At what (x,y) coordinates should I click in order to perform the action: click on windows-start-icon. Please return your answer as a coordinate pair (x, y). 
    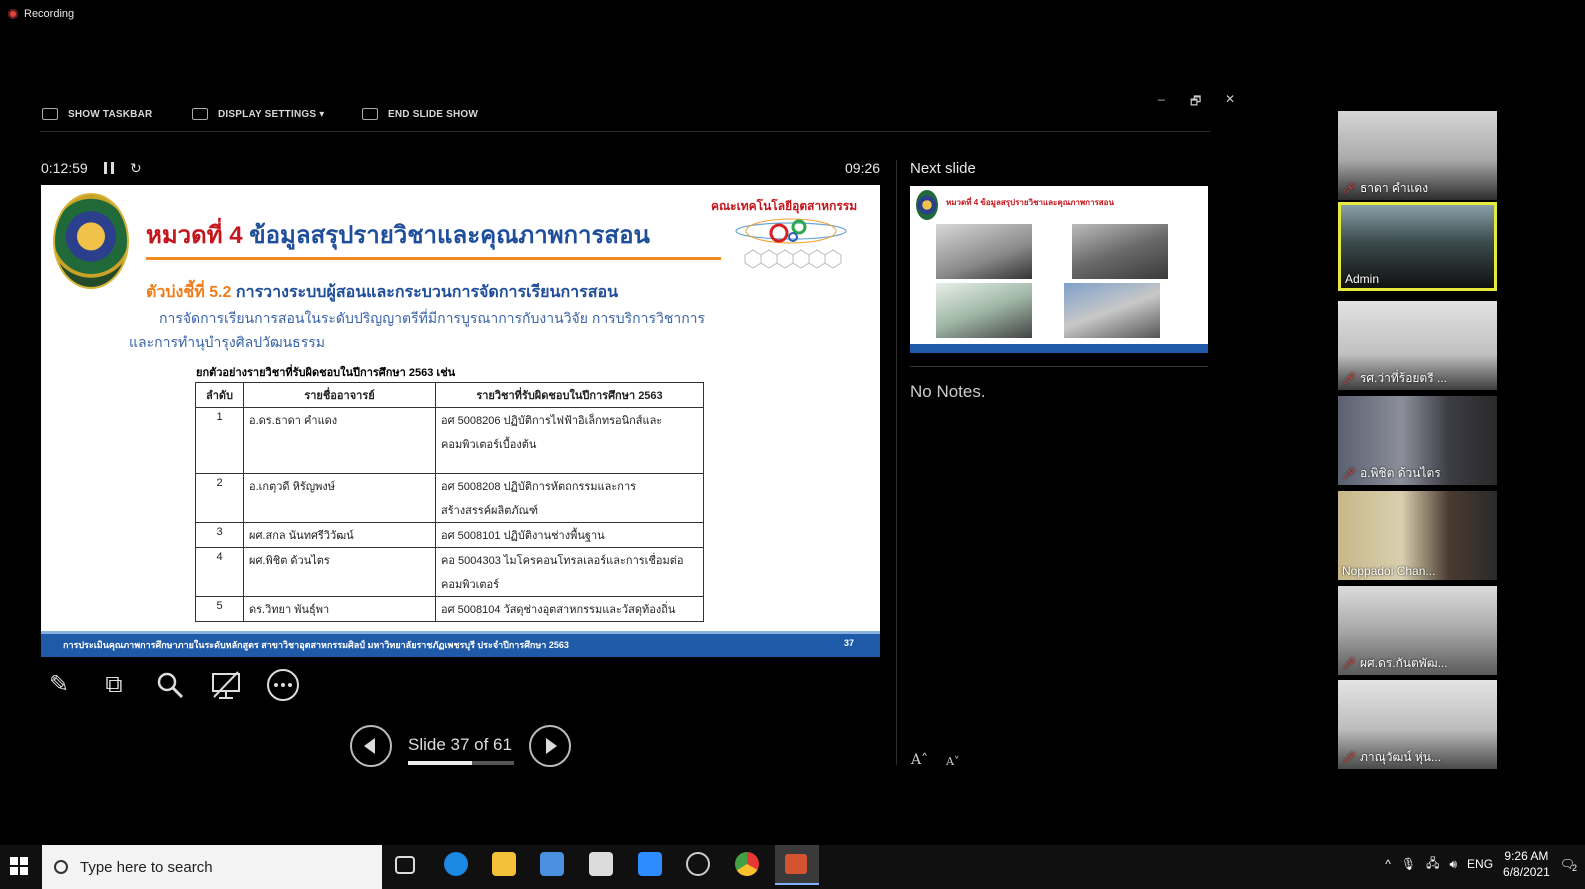
    Looking at the image, I should click on (19, 866).